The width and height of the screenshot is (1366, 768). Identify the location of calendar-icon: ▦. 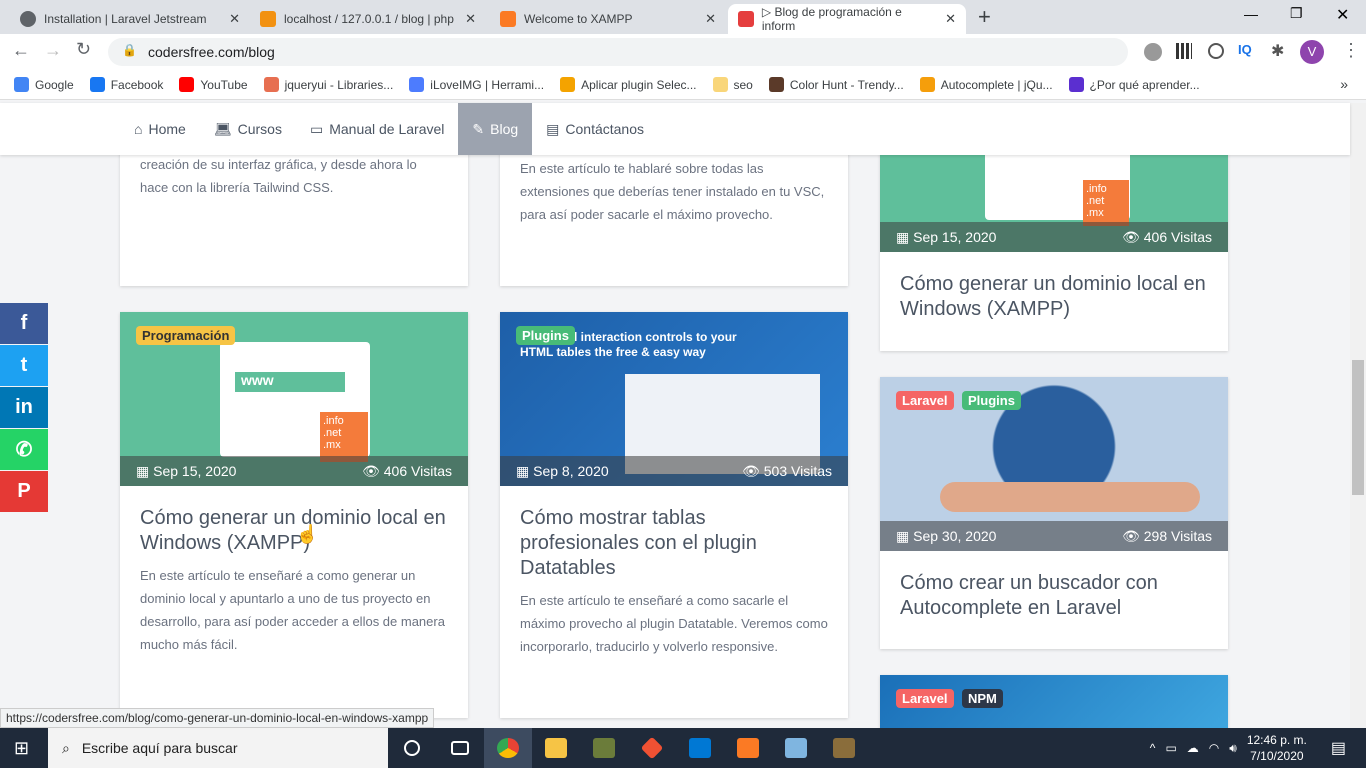
(145, 470).